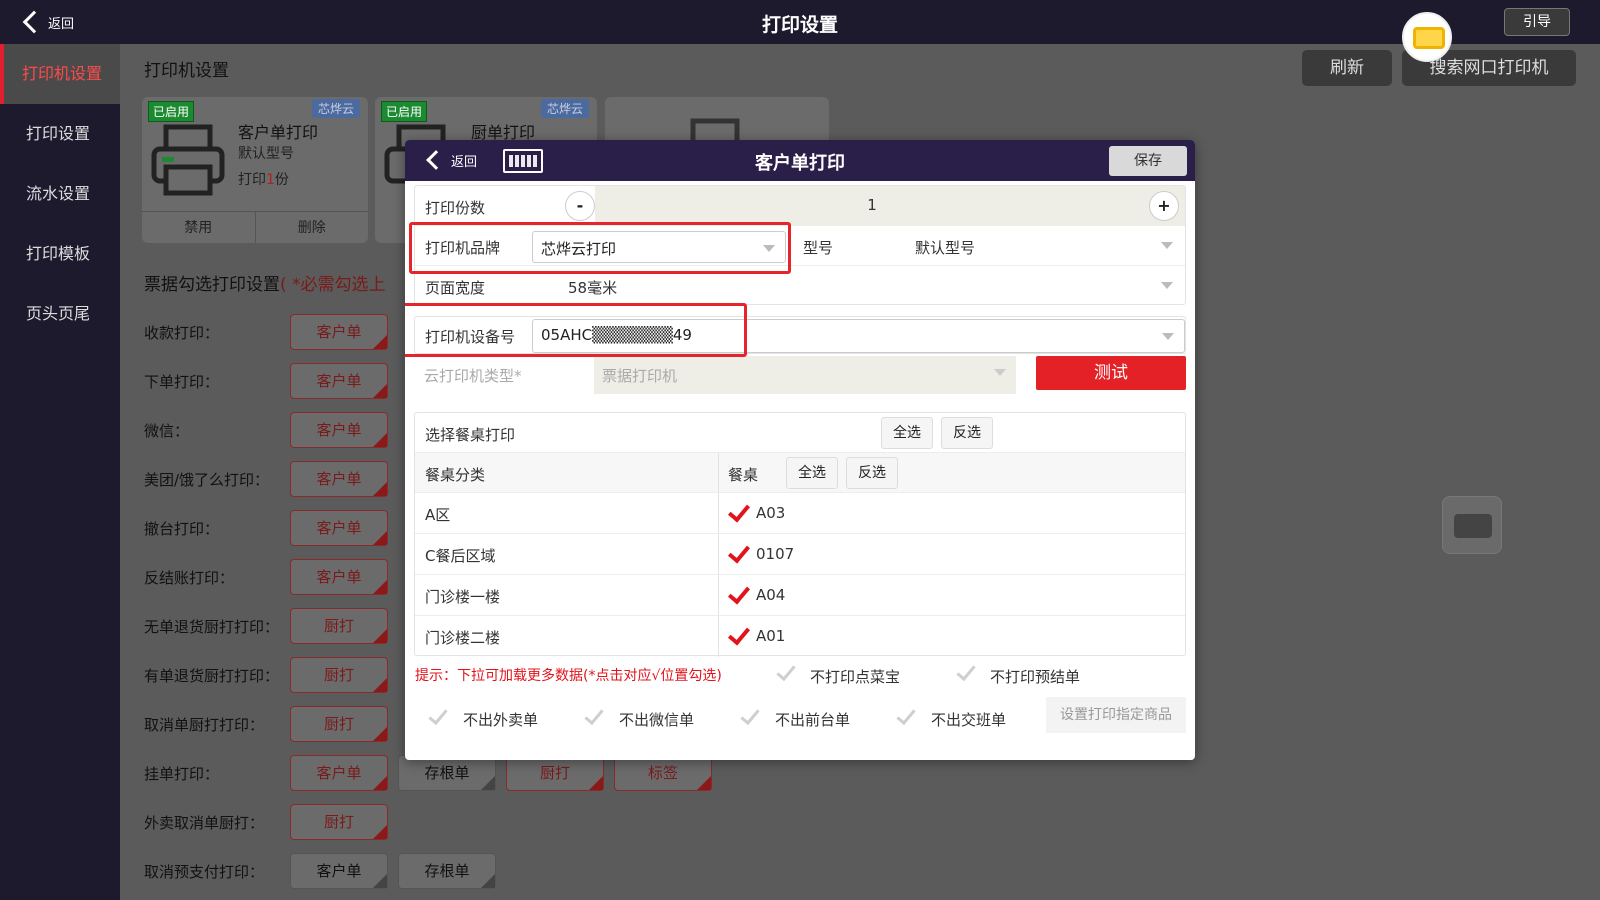 This screenshot has height=900, width=1600. I want to click on select-all-button: 全选, so click(907, 433).